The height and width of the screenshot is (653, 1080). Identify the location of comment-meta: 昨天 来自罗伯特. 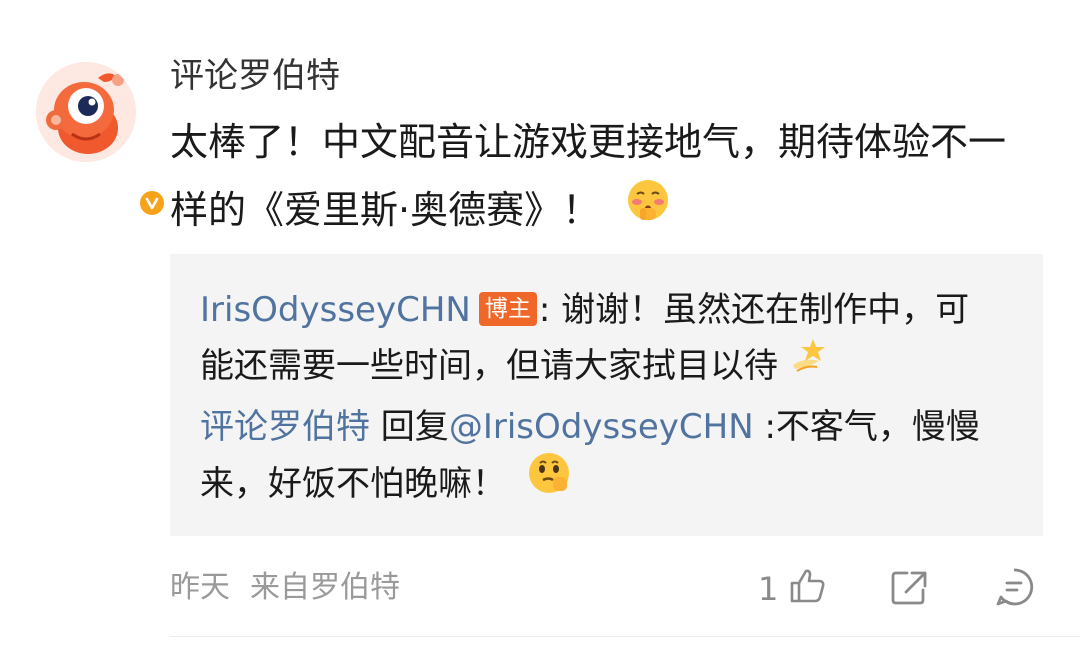
(285, 588).